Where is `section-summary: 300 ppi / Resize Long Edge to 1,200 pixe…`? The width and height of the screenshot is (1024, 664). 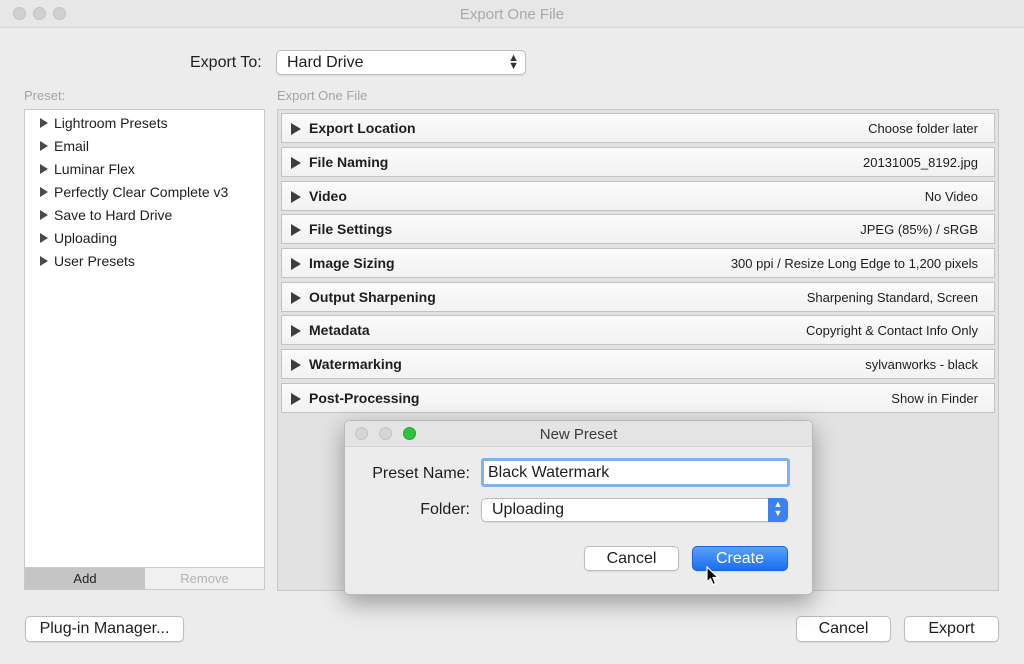 section-summary: 300 ppi / Resize Long Edge to 1,200 pixe… is located at coordinates (854, 263).